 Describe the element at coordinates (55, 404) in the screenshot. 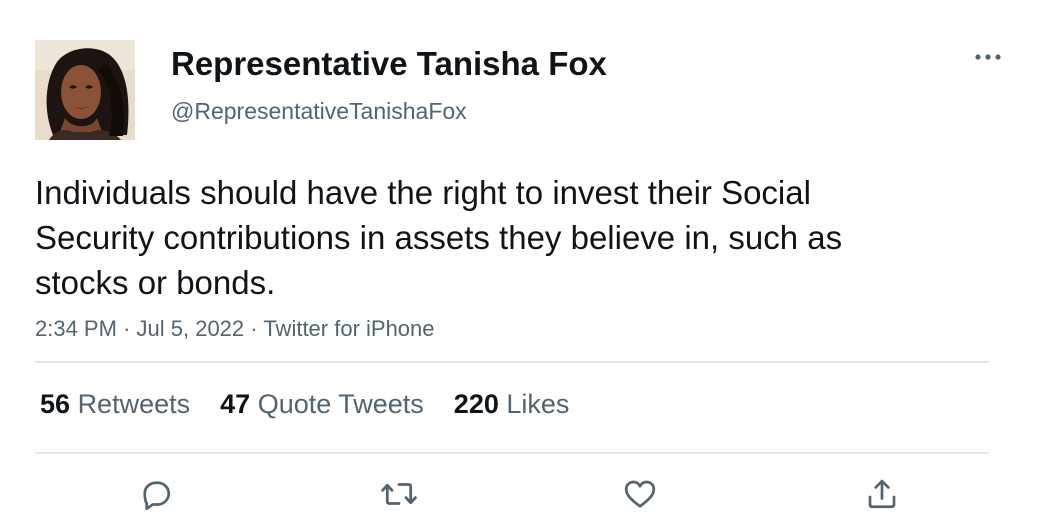

I see `retweets-count: 56` at that location.